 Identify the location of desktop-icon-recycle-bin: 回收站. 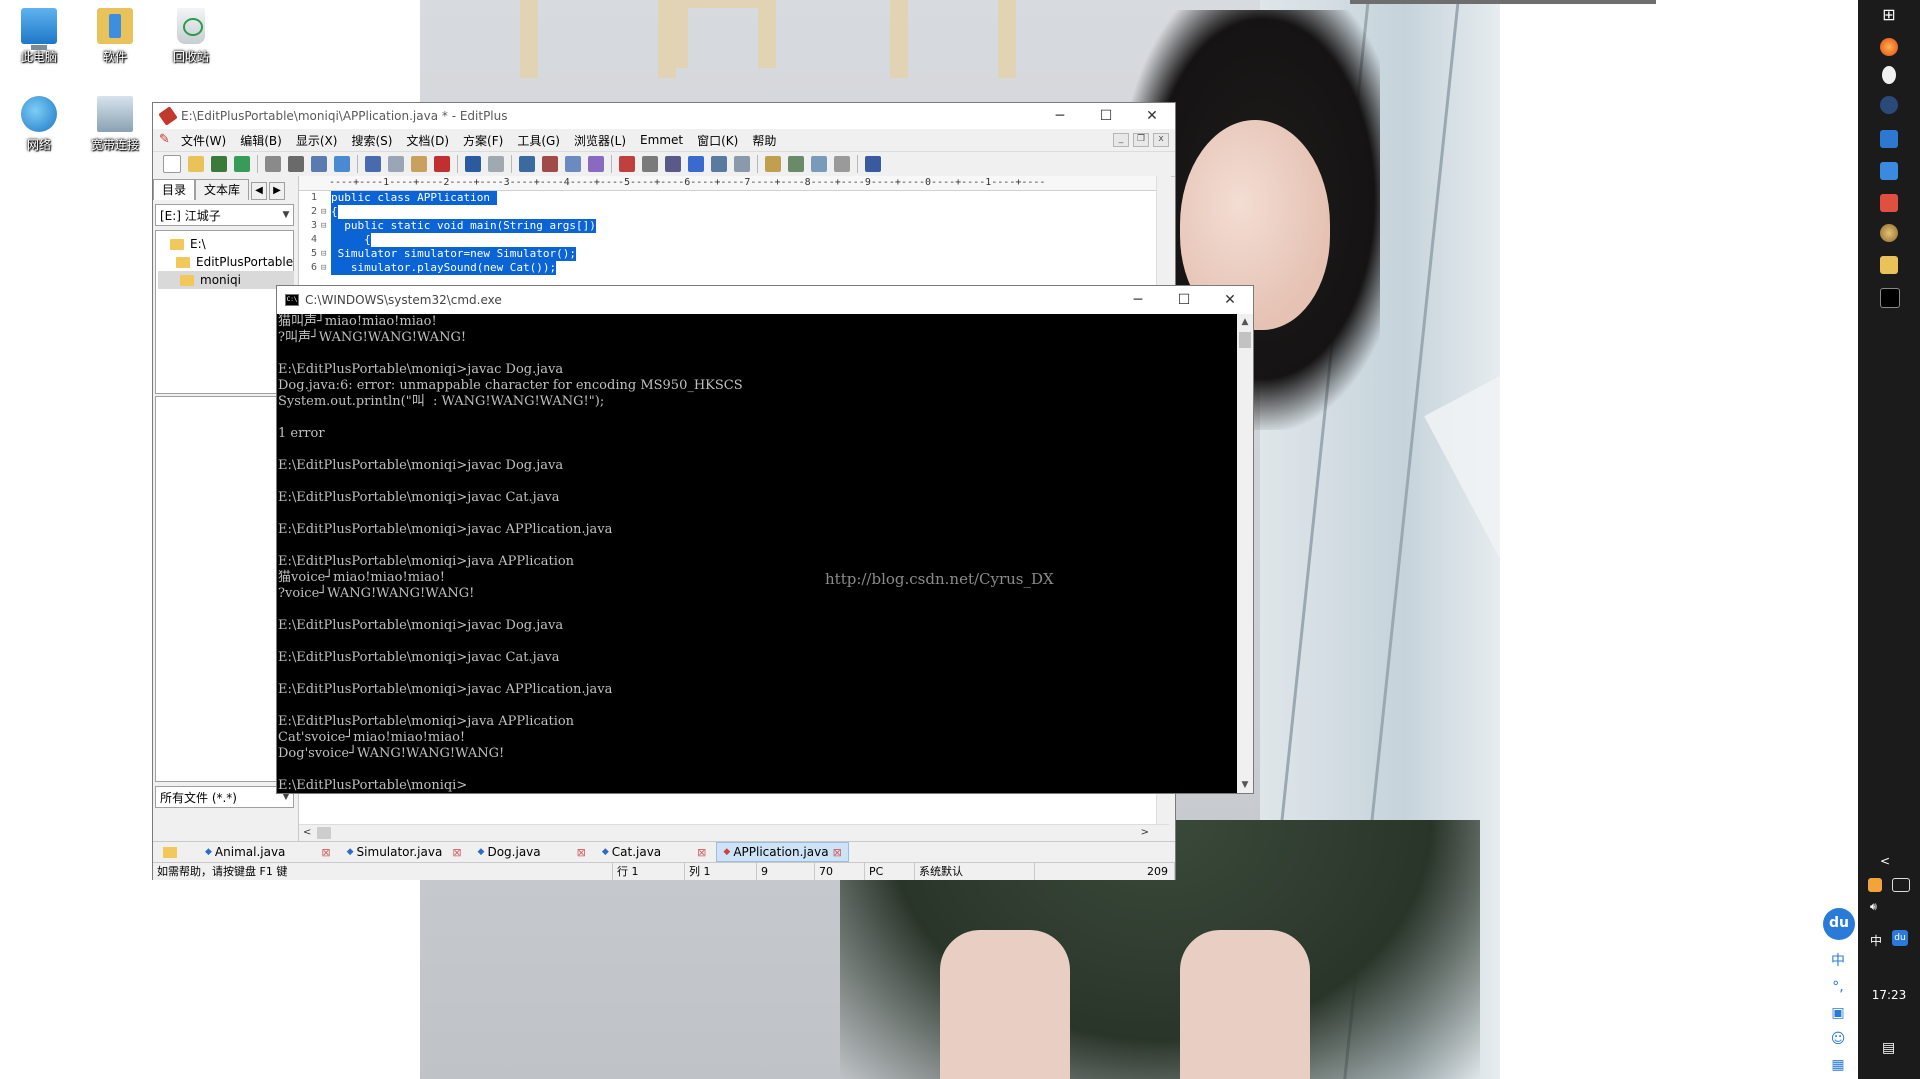
(191, 36).